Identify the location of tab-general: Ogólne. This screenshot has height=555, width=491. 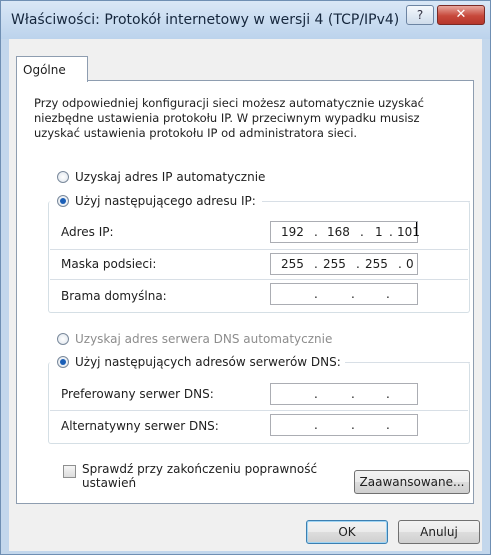
(52, 69).